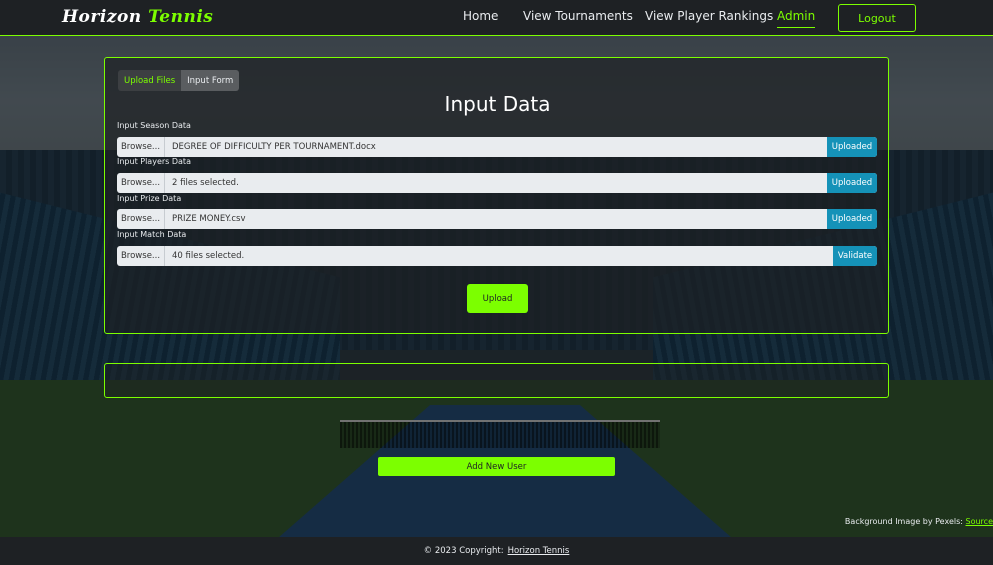  Describe the element at coordinates (154, 125) in the screenshot. I see `season-data-label: Input Season Data` at that location.